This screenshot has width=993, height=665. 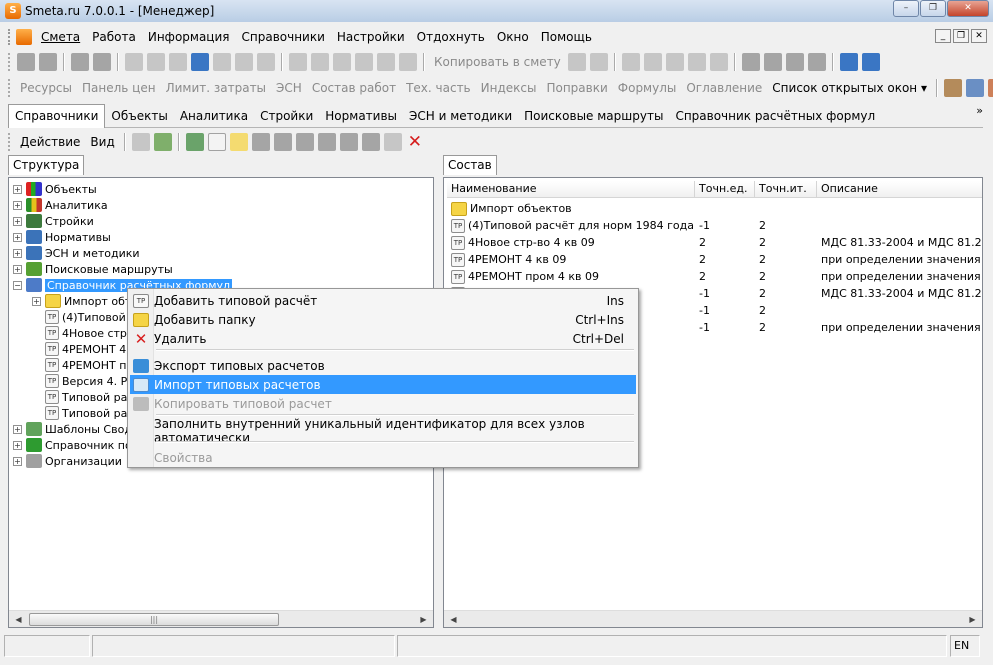 What do you see at coordinates (571, 189) in the screenshot?
I see `col-name: Наименование` at bounding box center [571, 189].